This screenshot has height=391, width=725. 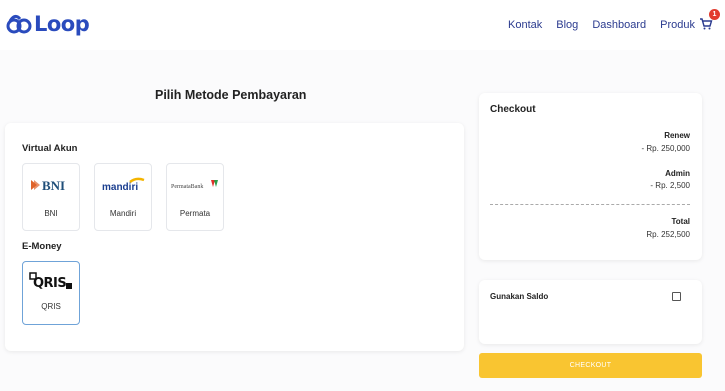 I want to click on mandiri-logo: mandiri, so click(x=123, y=185).